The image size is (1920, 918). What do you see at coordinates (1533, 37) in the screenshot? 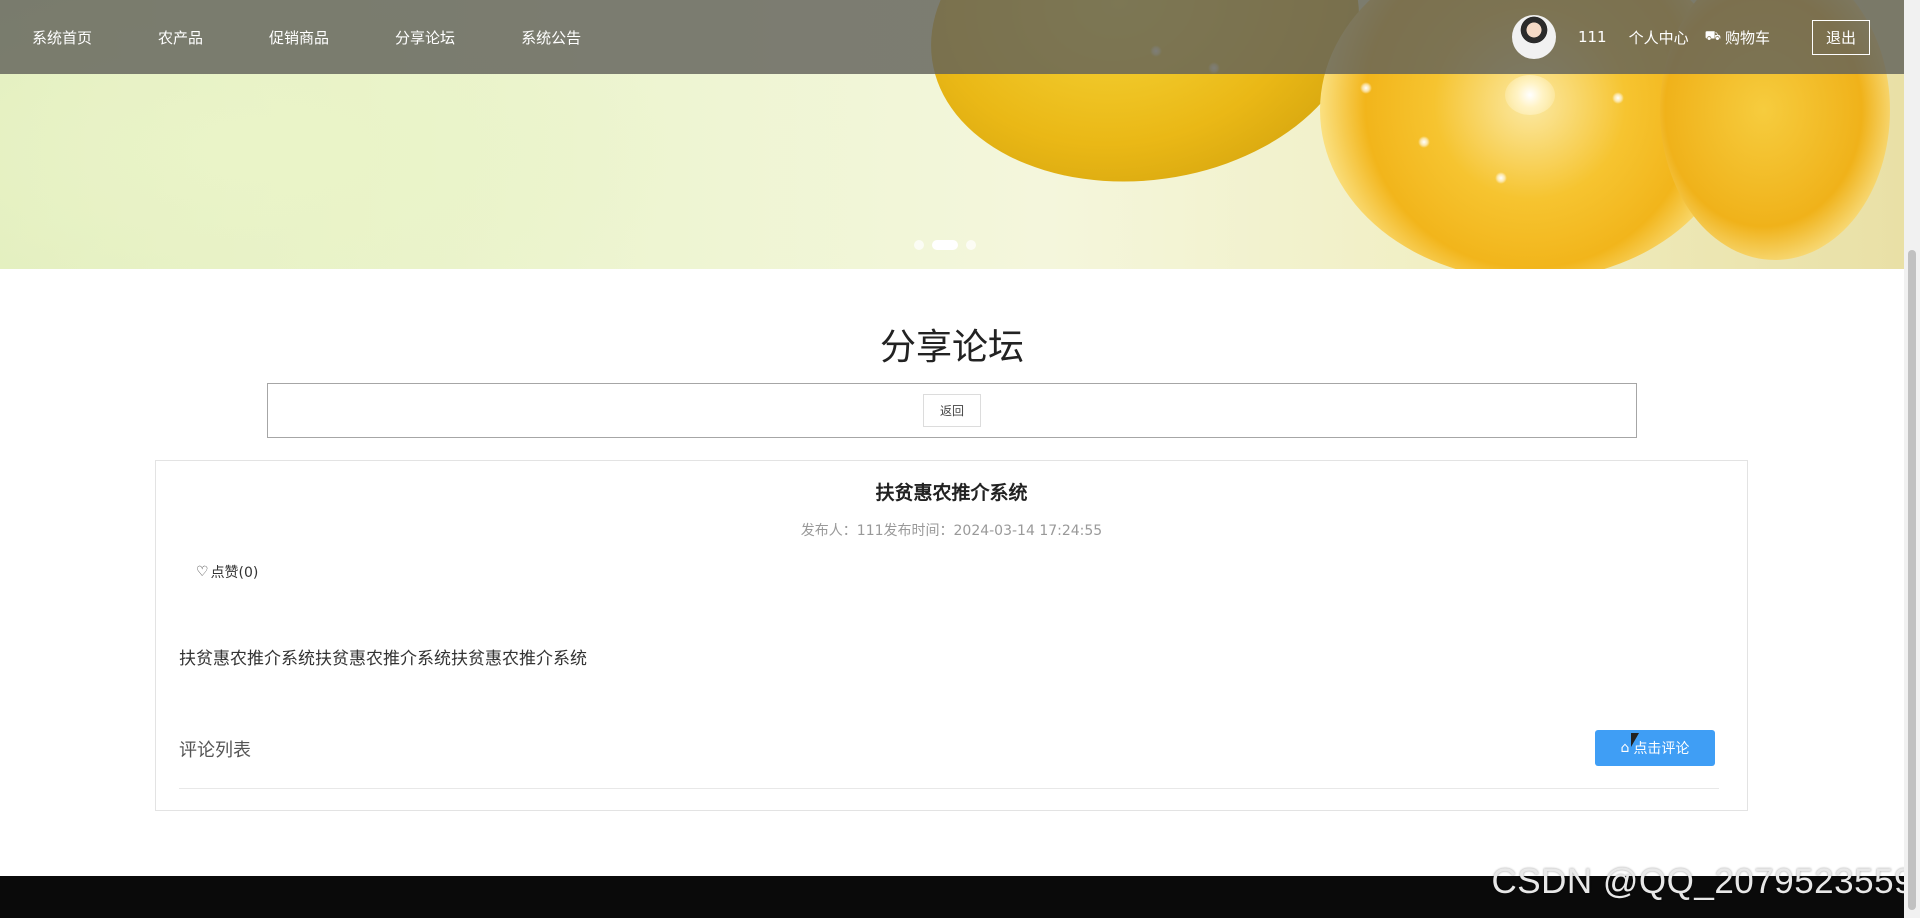
I see `avatar` at bounding box center [1533, 37].